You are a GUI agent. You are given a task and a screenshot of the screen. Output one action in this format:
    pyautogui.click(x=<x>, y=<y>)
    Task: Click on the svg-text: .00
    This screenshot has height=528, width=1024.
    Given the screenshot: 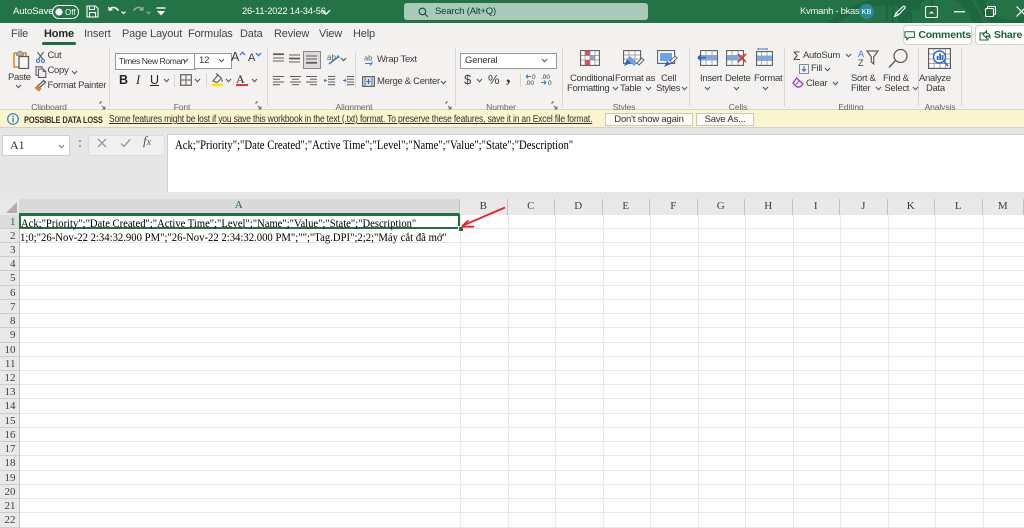 What is the action you would take?
    pyautogui.click(x=529, y=83)
    